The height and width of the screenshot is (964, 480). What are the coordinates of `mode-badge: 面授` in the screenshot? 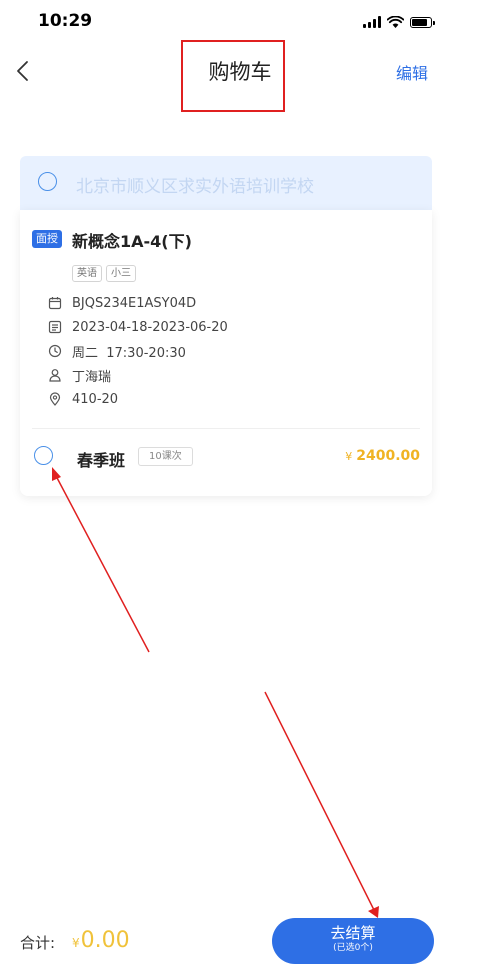 It's located at (47, 239).